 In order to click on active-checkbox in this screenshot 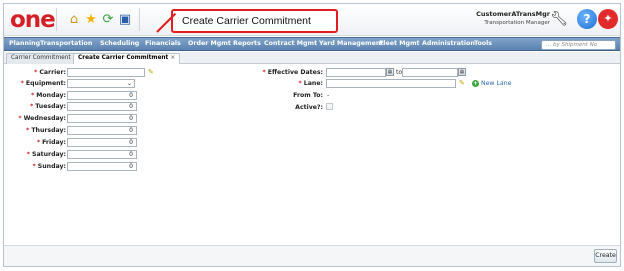, I will do `click(329, 106)`.